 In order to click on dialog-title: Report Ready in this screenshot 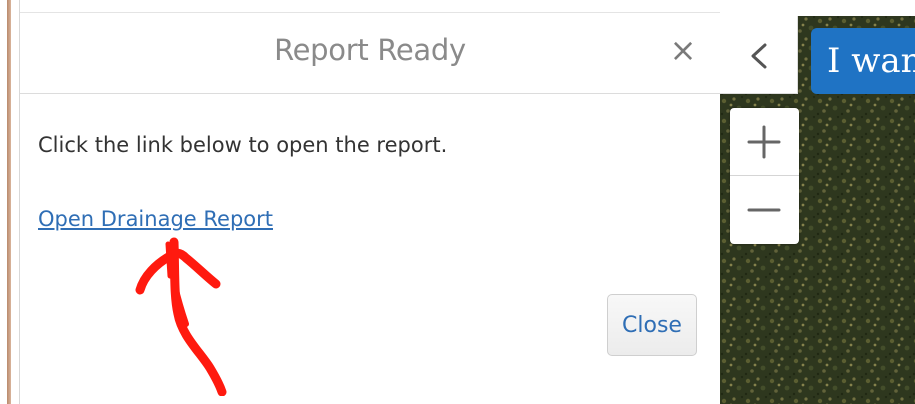, I will do `click(370, 50)`.